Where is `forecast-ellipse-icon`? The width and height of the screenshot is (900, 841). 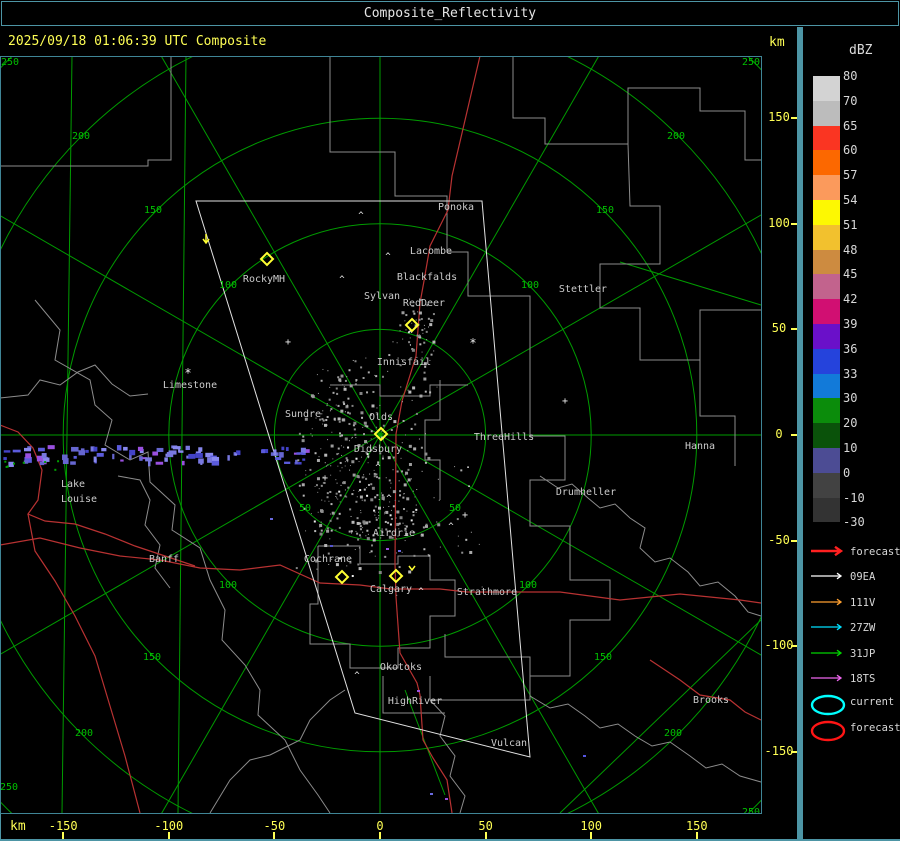
forecast-ellipse-icon is located at coordinates (828, 731).